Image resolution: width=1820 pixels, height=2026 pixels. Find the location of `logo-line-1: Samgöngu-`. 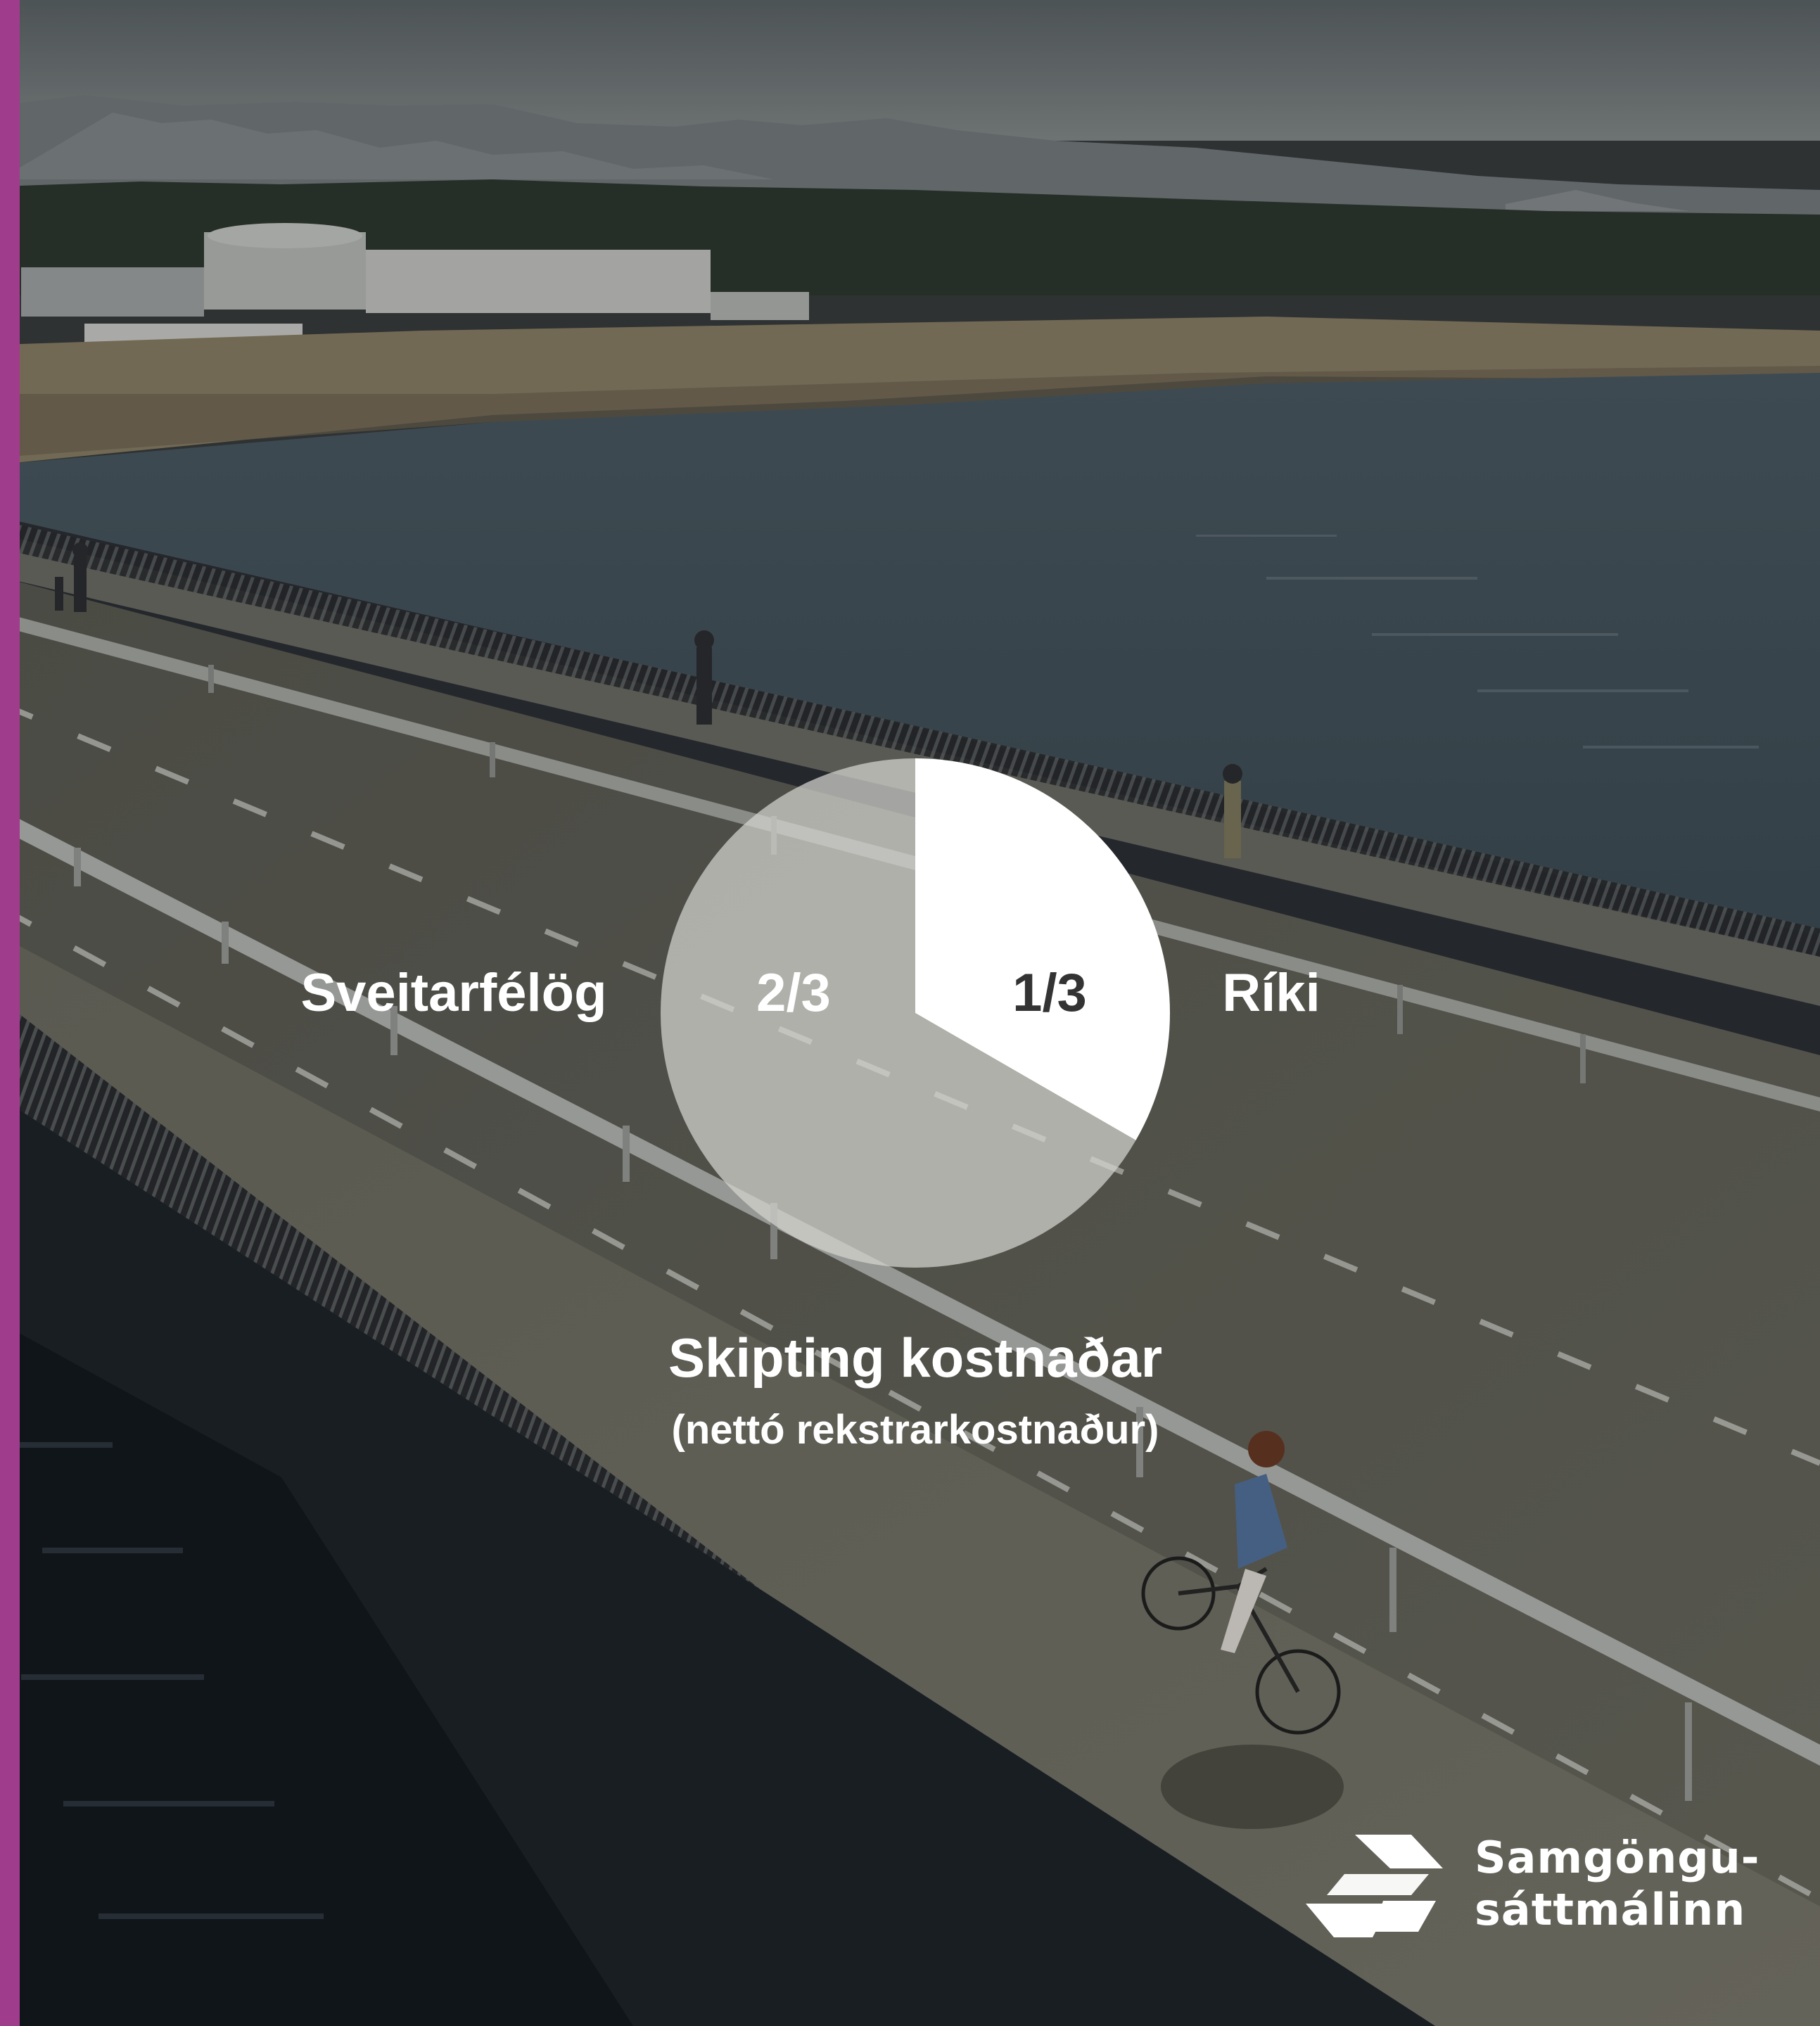

logo-line-1: Samgöngu- is located at coordinates (1617, 1858).